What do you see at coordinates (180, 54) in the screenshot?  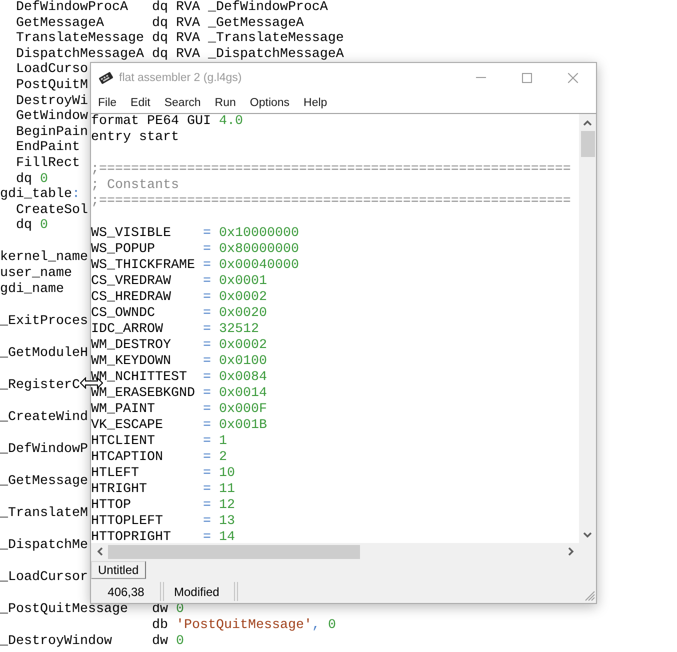 I see `code-line: DispatchMessageA dq RVA _DispatchMessageA` at bounding box center [180, 54].